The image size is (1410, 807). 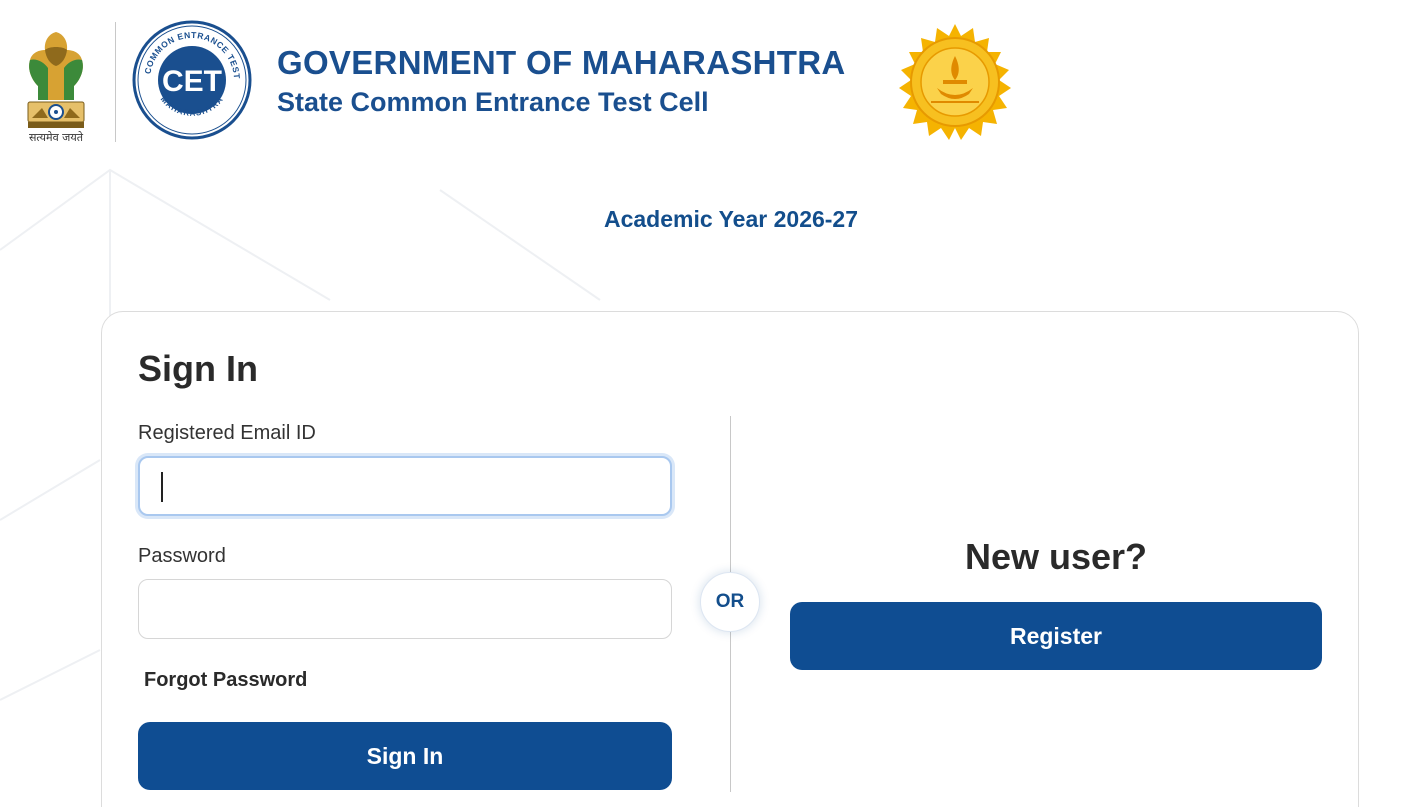 I want to click on cet-logo-text: CET, so click(x=192, y=81).